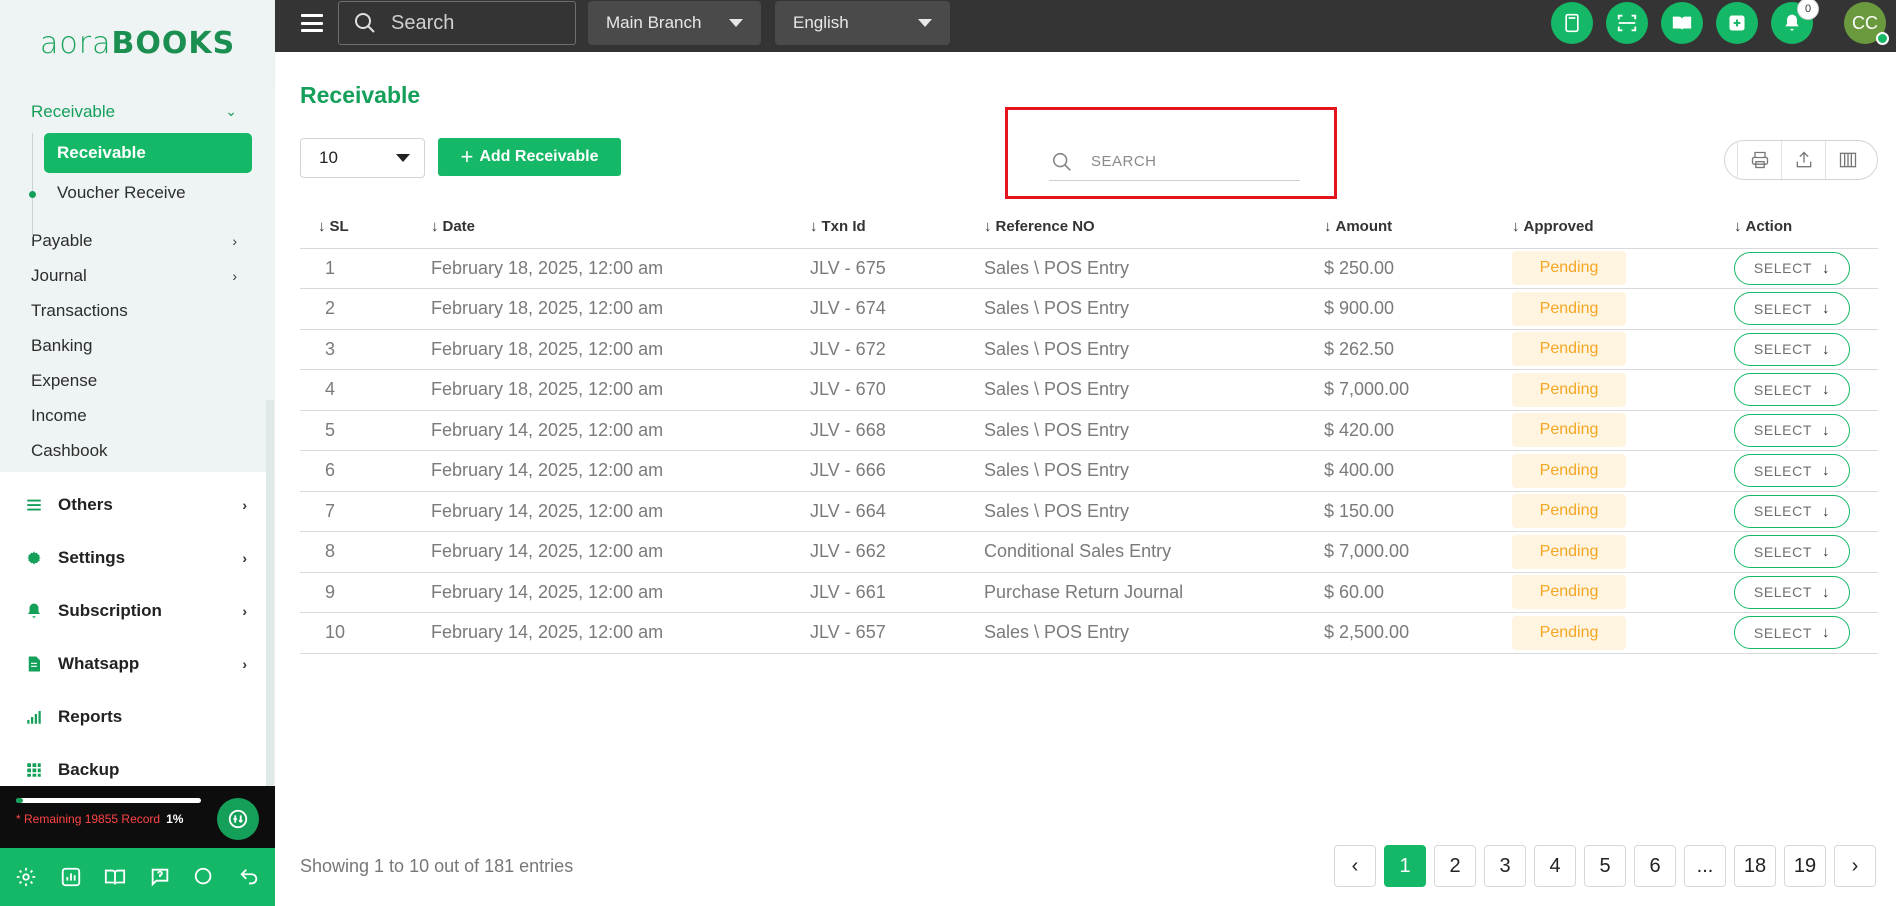 This screenshot has height=906, width=1896. I want to click on page-button: 1, so click(1405, 866).